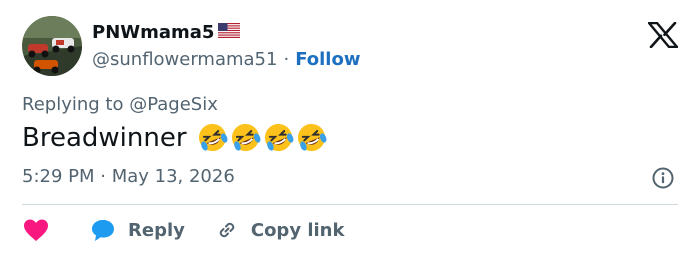 This screenshot has height=256, width=700. I want to click on divider, so click(350, 204).